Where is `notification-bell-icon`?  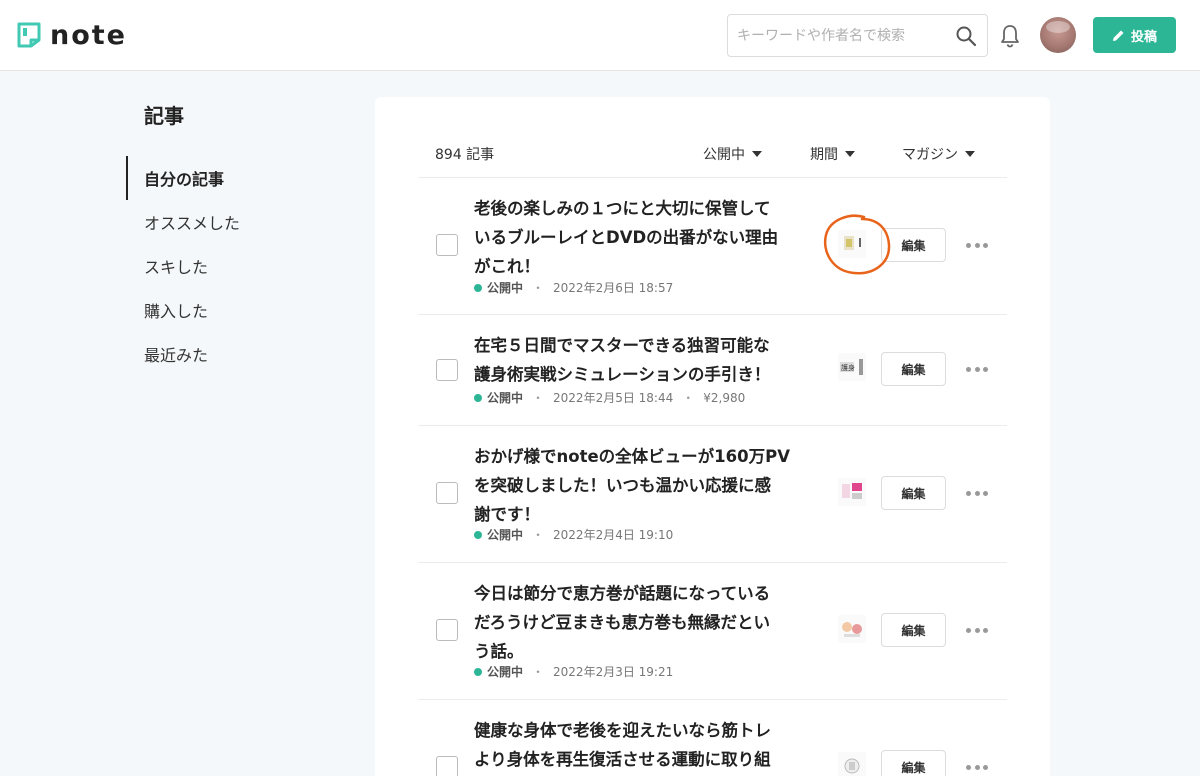
notification-bell-icon is located at coordinates (1010, 36).